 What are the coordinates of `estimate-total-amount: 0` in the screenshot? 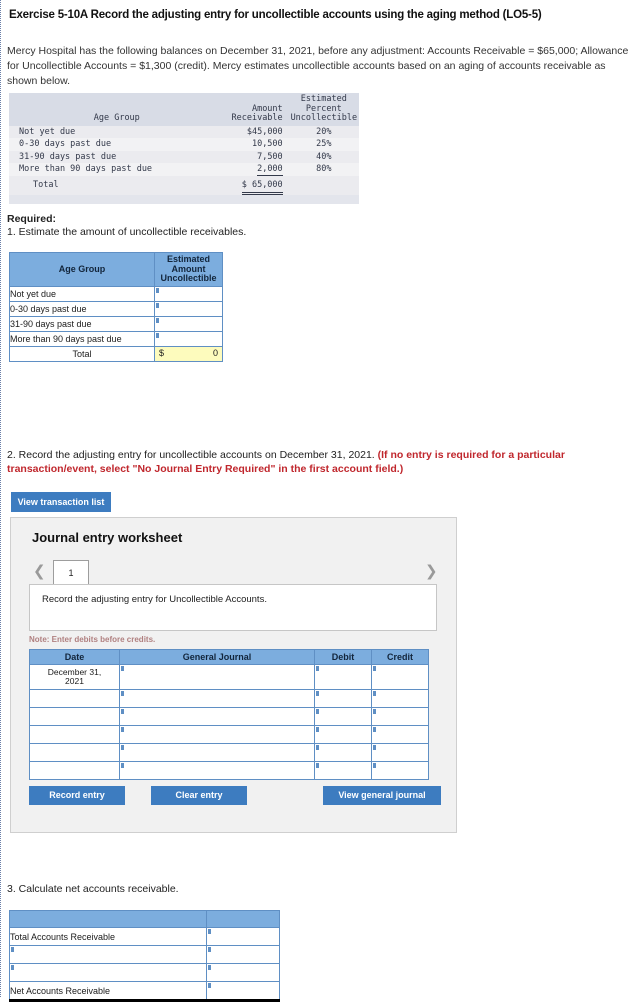 It's located at (215, 352).